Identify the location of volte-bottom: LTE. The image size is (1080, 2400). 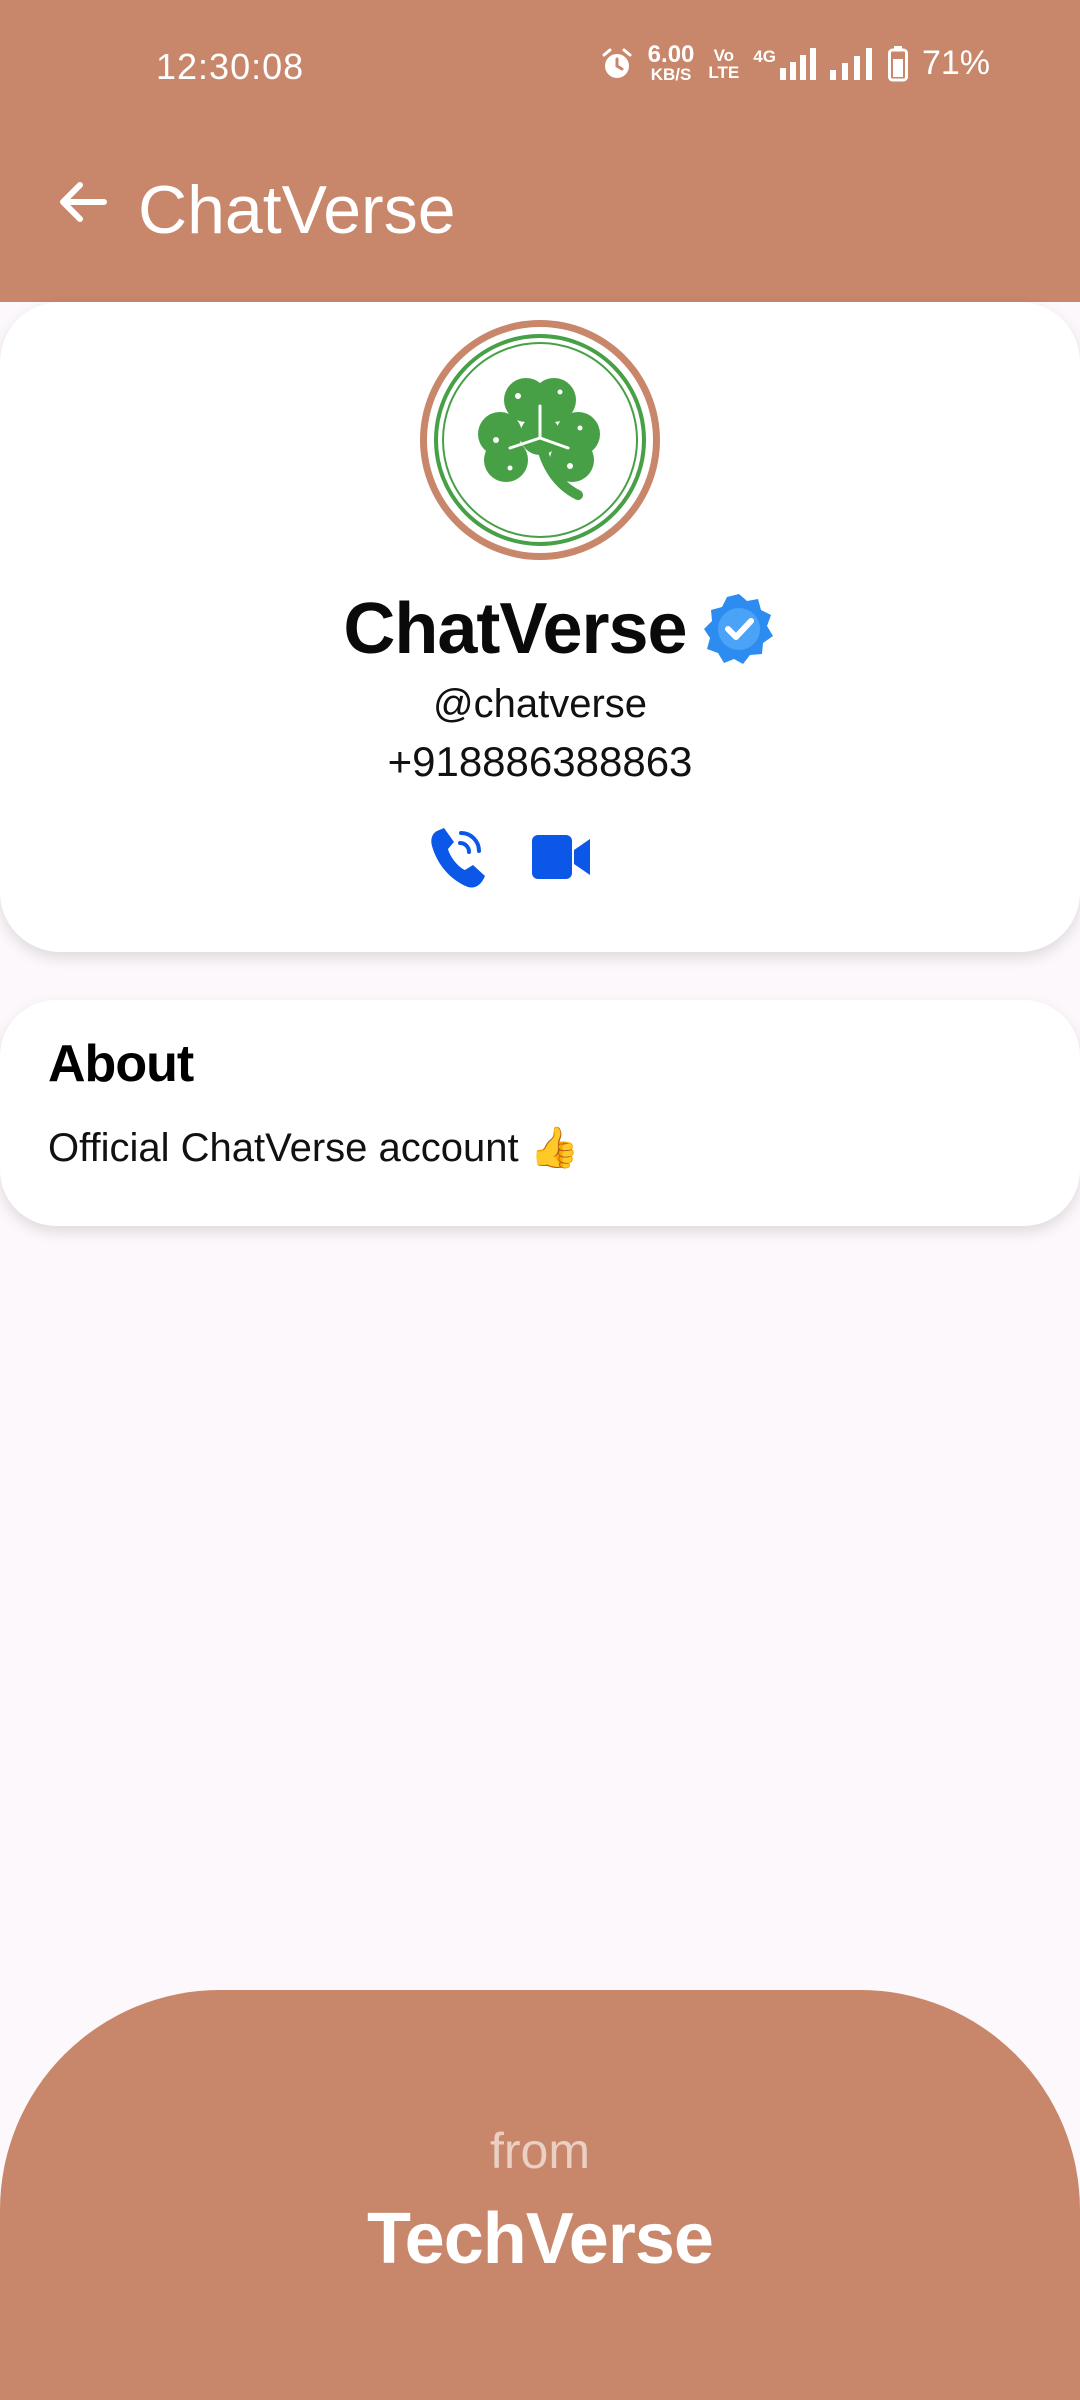
(724, 72).